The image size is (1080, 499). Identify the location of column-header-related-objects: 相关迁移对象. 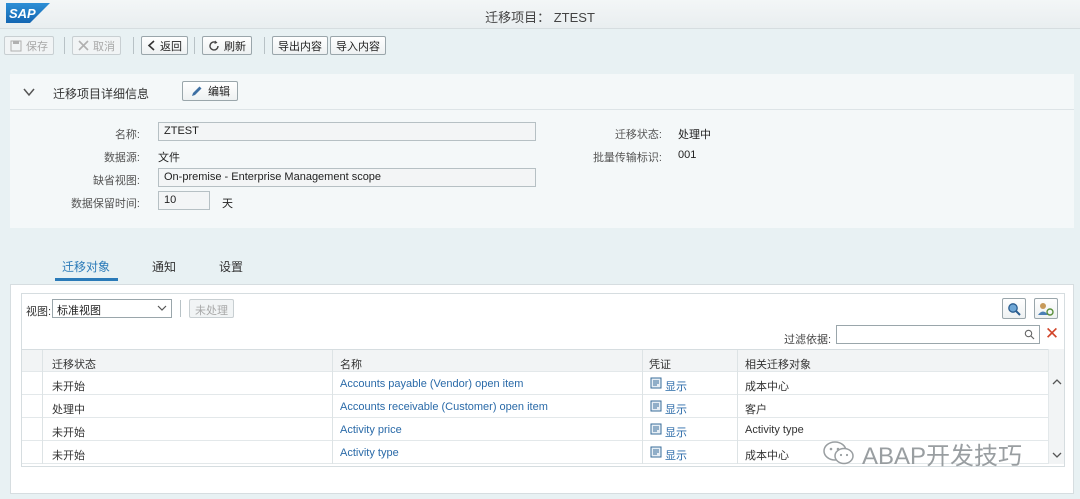
(778, 364).